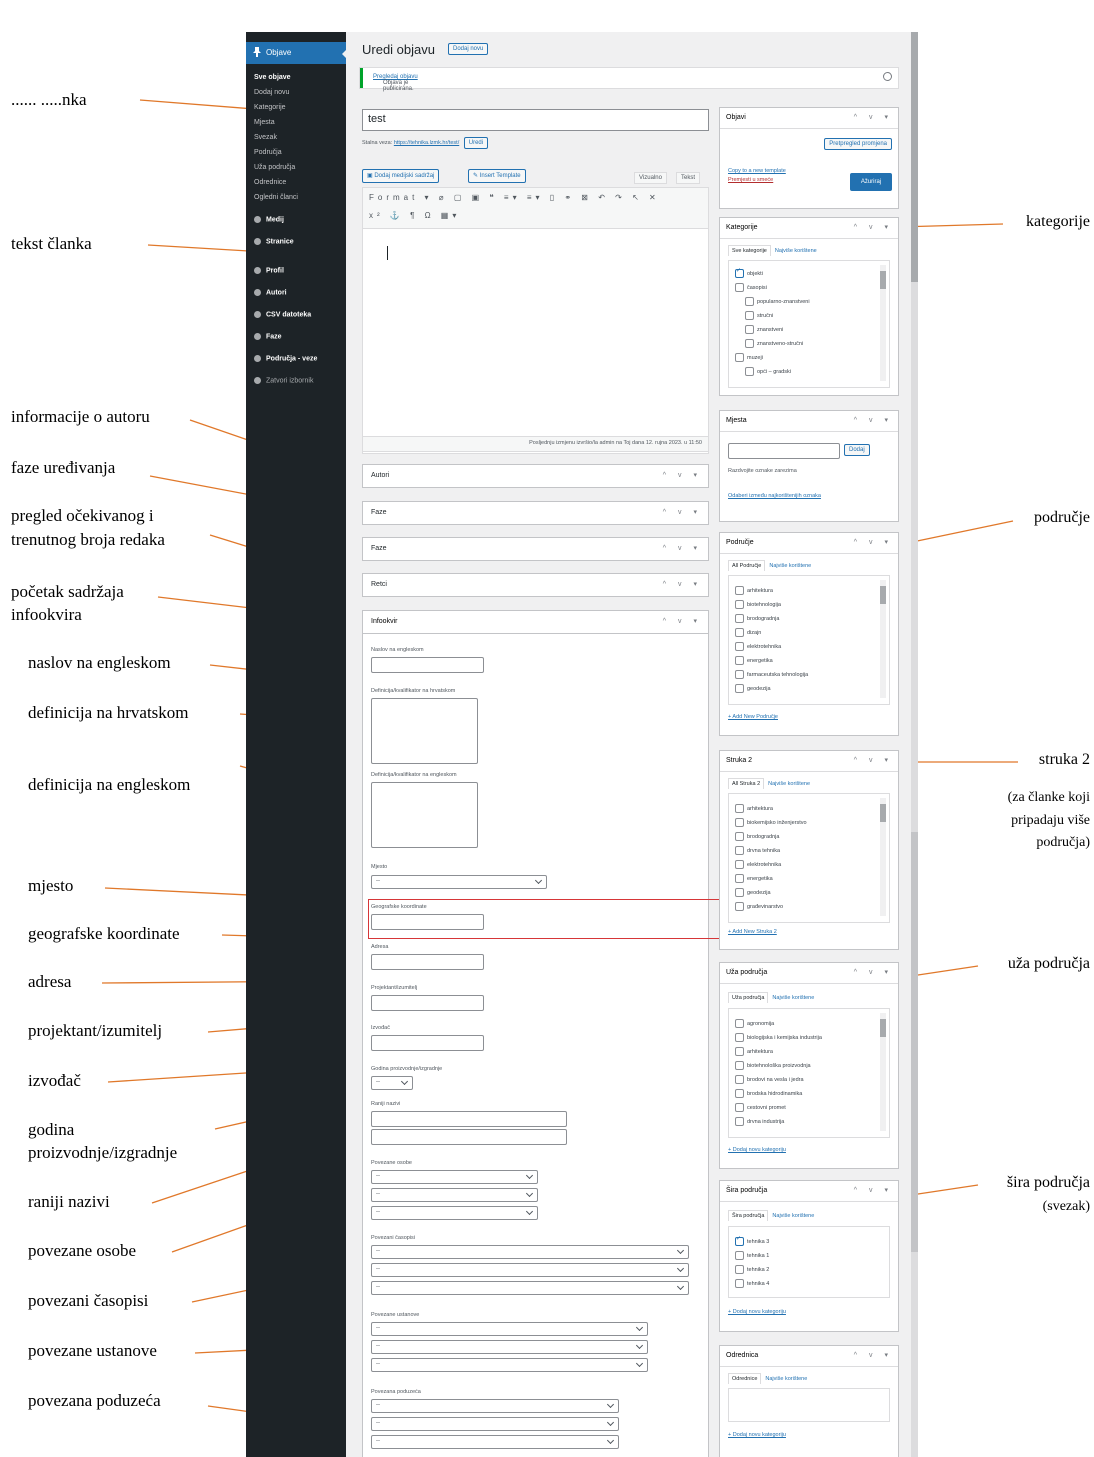 The width and height of the screenshot is (1094, 1457). What do you see at coordinates (283, 380) in the screenshot?
I see `collapse-menu: Zatvori izbornik` at bounding box center [283, 380].